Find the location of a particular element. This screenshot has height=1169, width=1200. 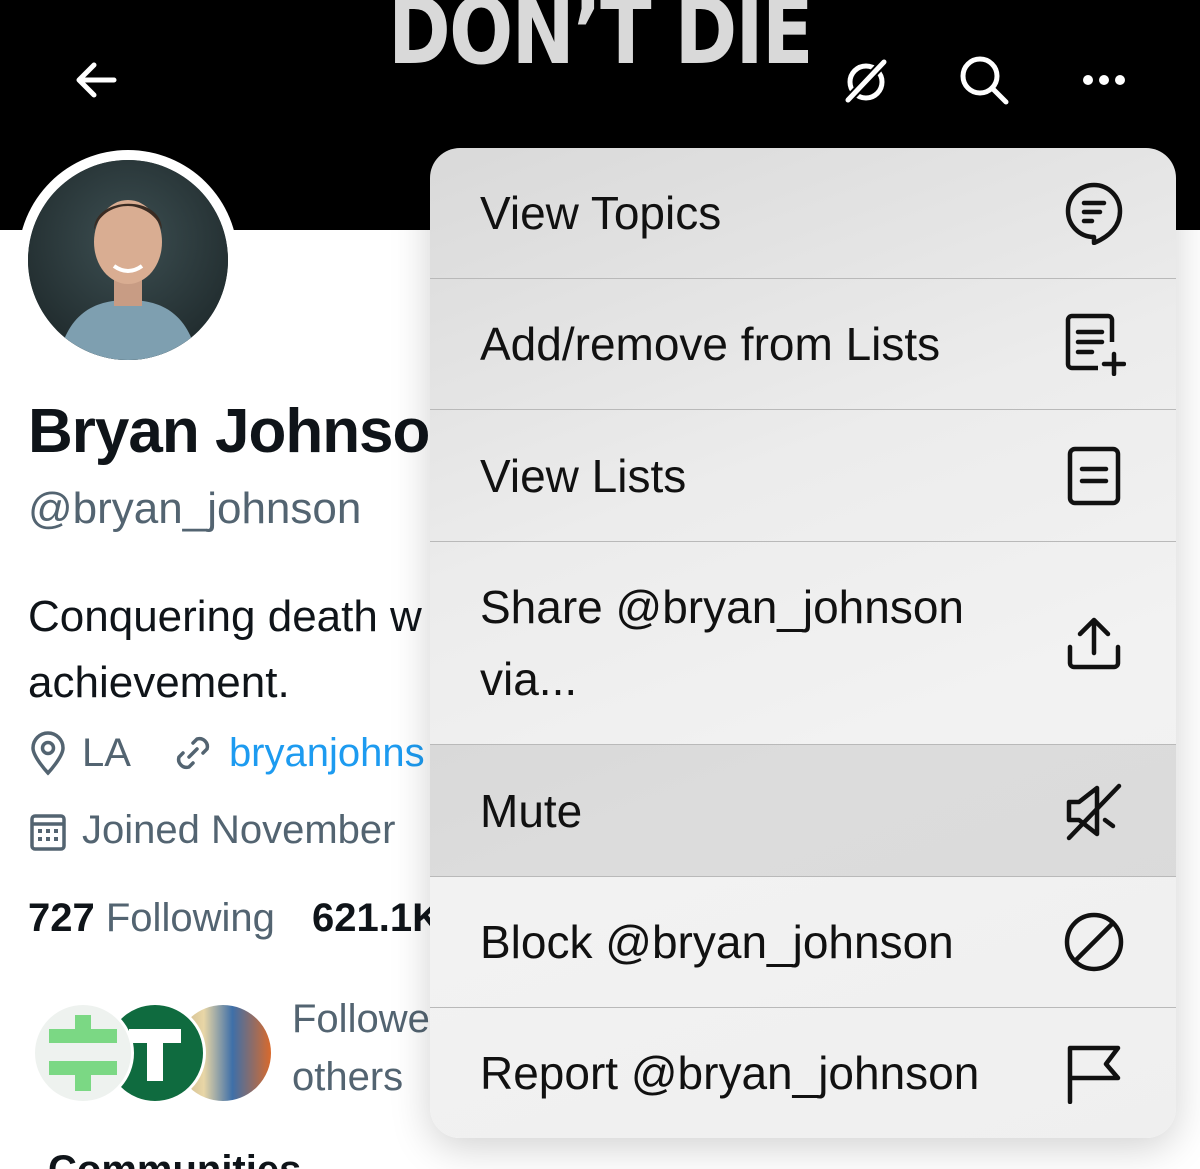

back-arrow-icon is located at coordinates (96, 80).